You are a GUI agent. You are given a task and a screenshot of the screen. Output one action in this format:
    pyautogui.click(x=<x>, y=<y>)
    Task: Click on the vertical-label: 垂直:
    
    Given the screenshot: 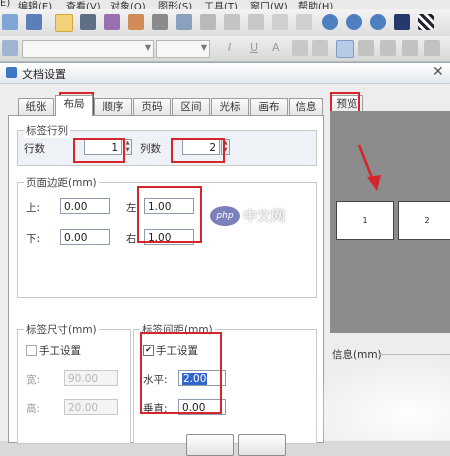 What is the action you would take?
    pyautogui.click(x=155, y=409)
    